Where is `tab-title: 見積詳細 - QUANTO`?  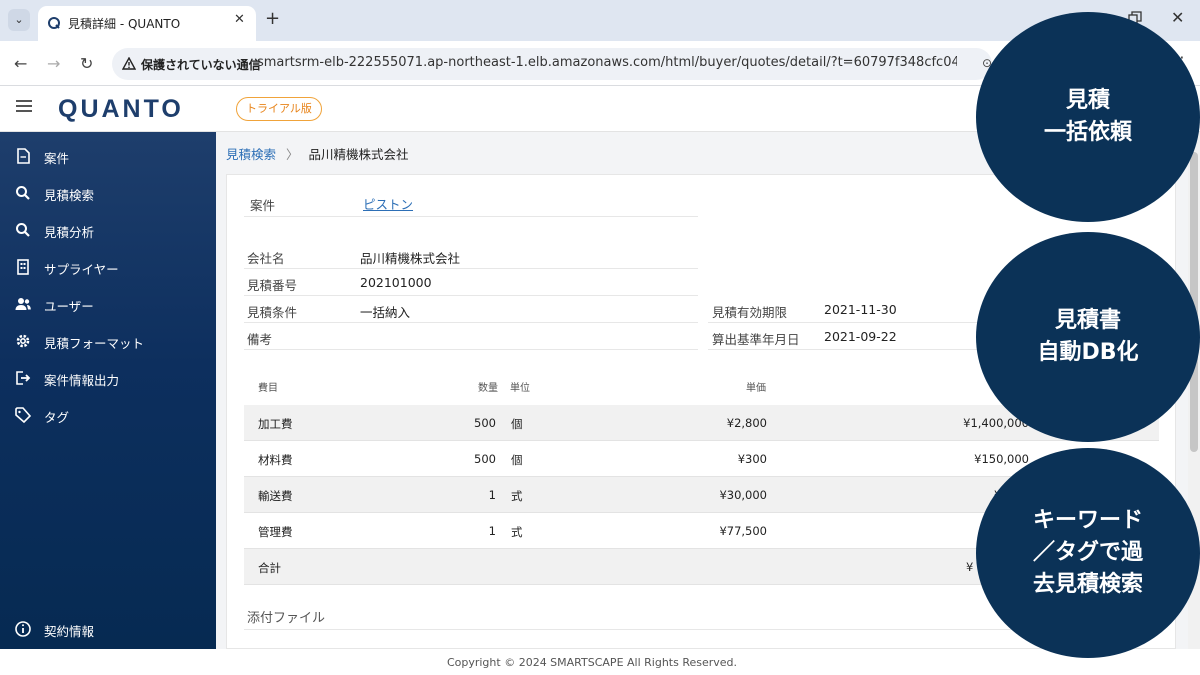
tab-title: 見積詳細 - QUANTO is located at coordinates (124, 24).